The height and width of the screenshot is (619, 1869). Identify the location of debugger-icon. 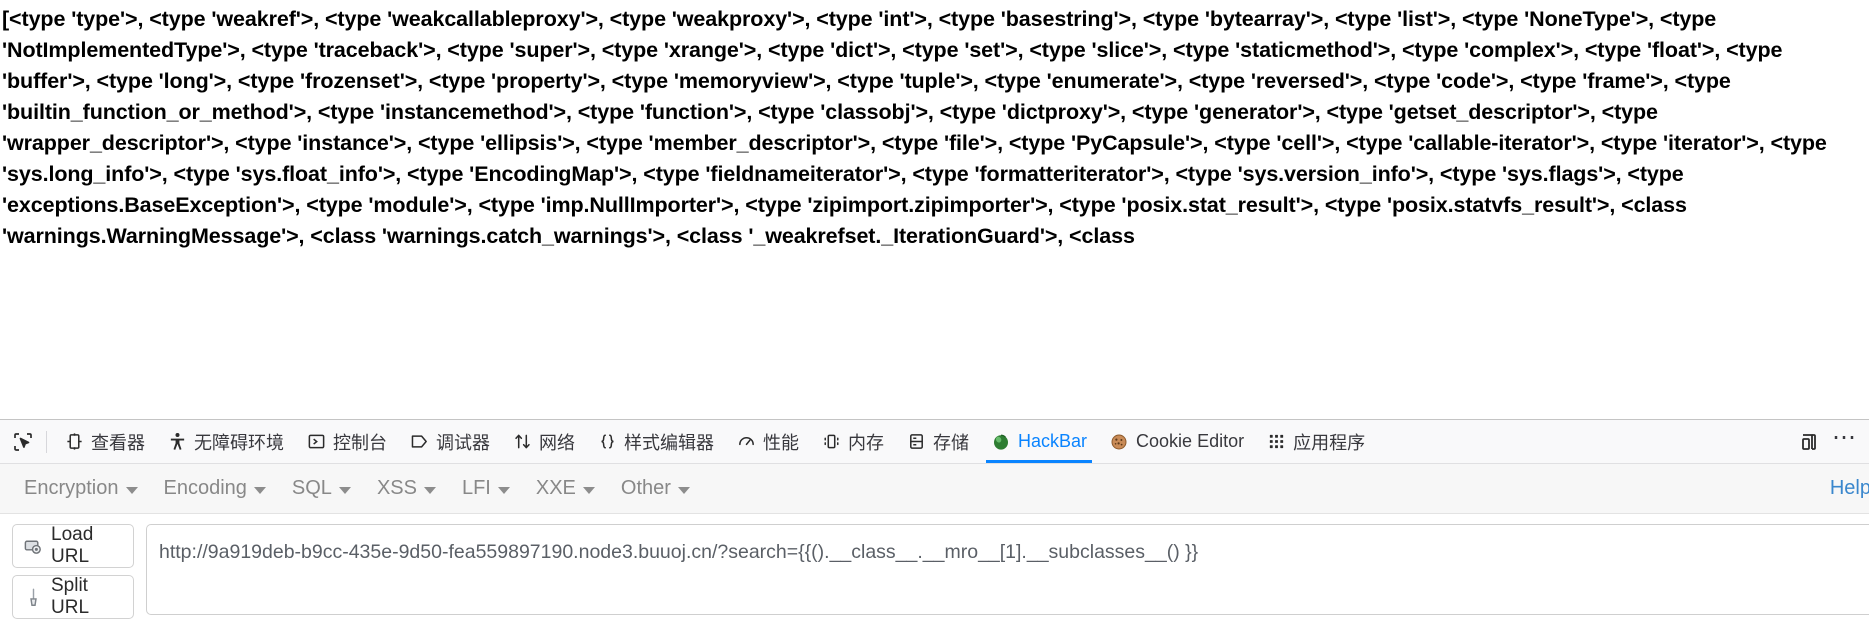
(419, 442).